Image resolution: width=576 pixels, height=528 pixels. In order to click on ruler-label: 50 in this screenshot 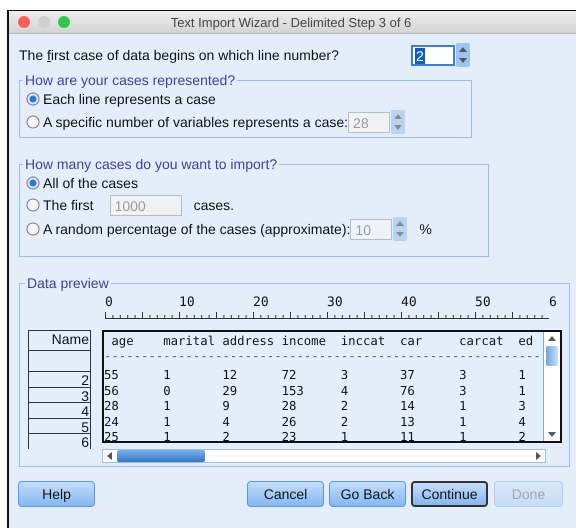, I will do `click(483, 303)`.